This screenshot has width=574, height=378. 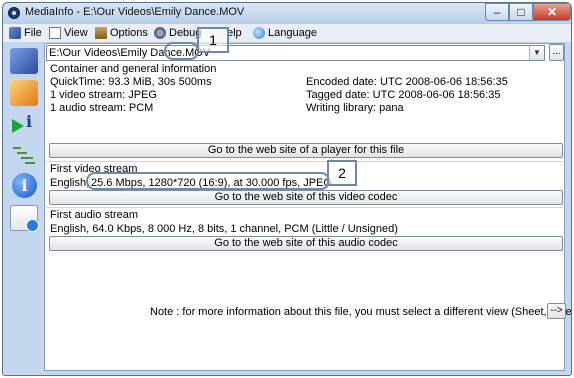 What do you see at coordinates (76, 33) in the screenshot?
I see `menu-view-label: View` at bounding box center [76, 33].